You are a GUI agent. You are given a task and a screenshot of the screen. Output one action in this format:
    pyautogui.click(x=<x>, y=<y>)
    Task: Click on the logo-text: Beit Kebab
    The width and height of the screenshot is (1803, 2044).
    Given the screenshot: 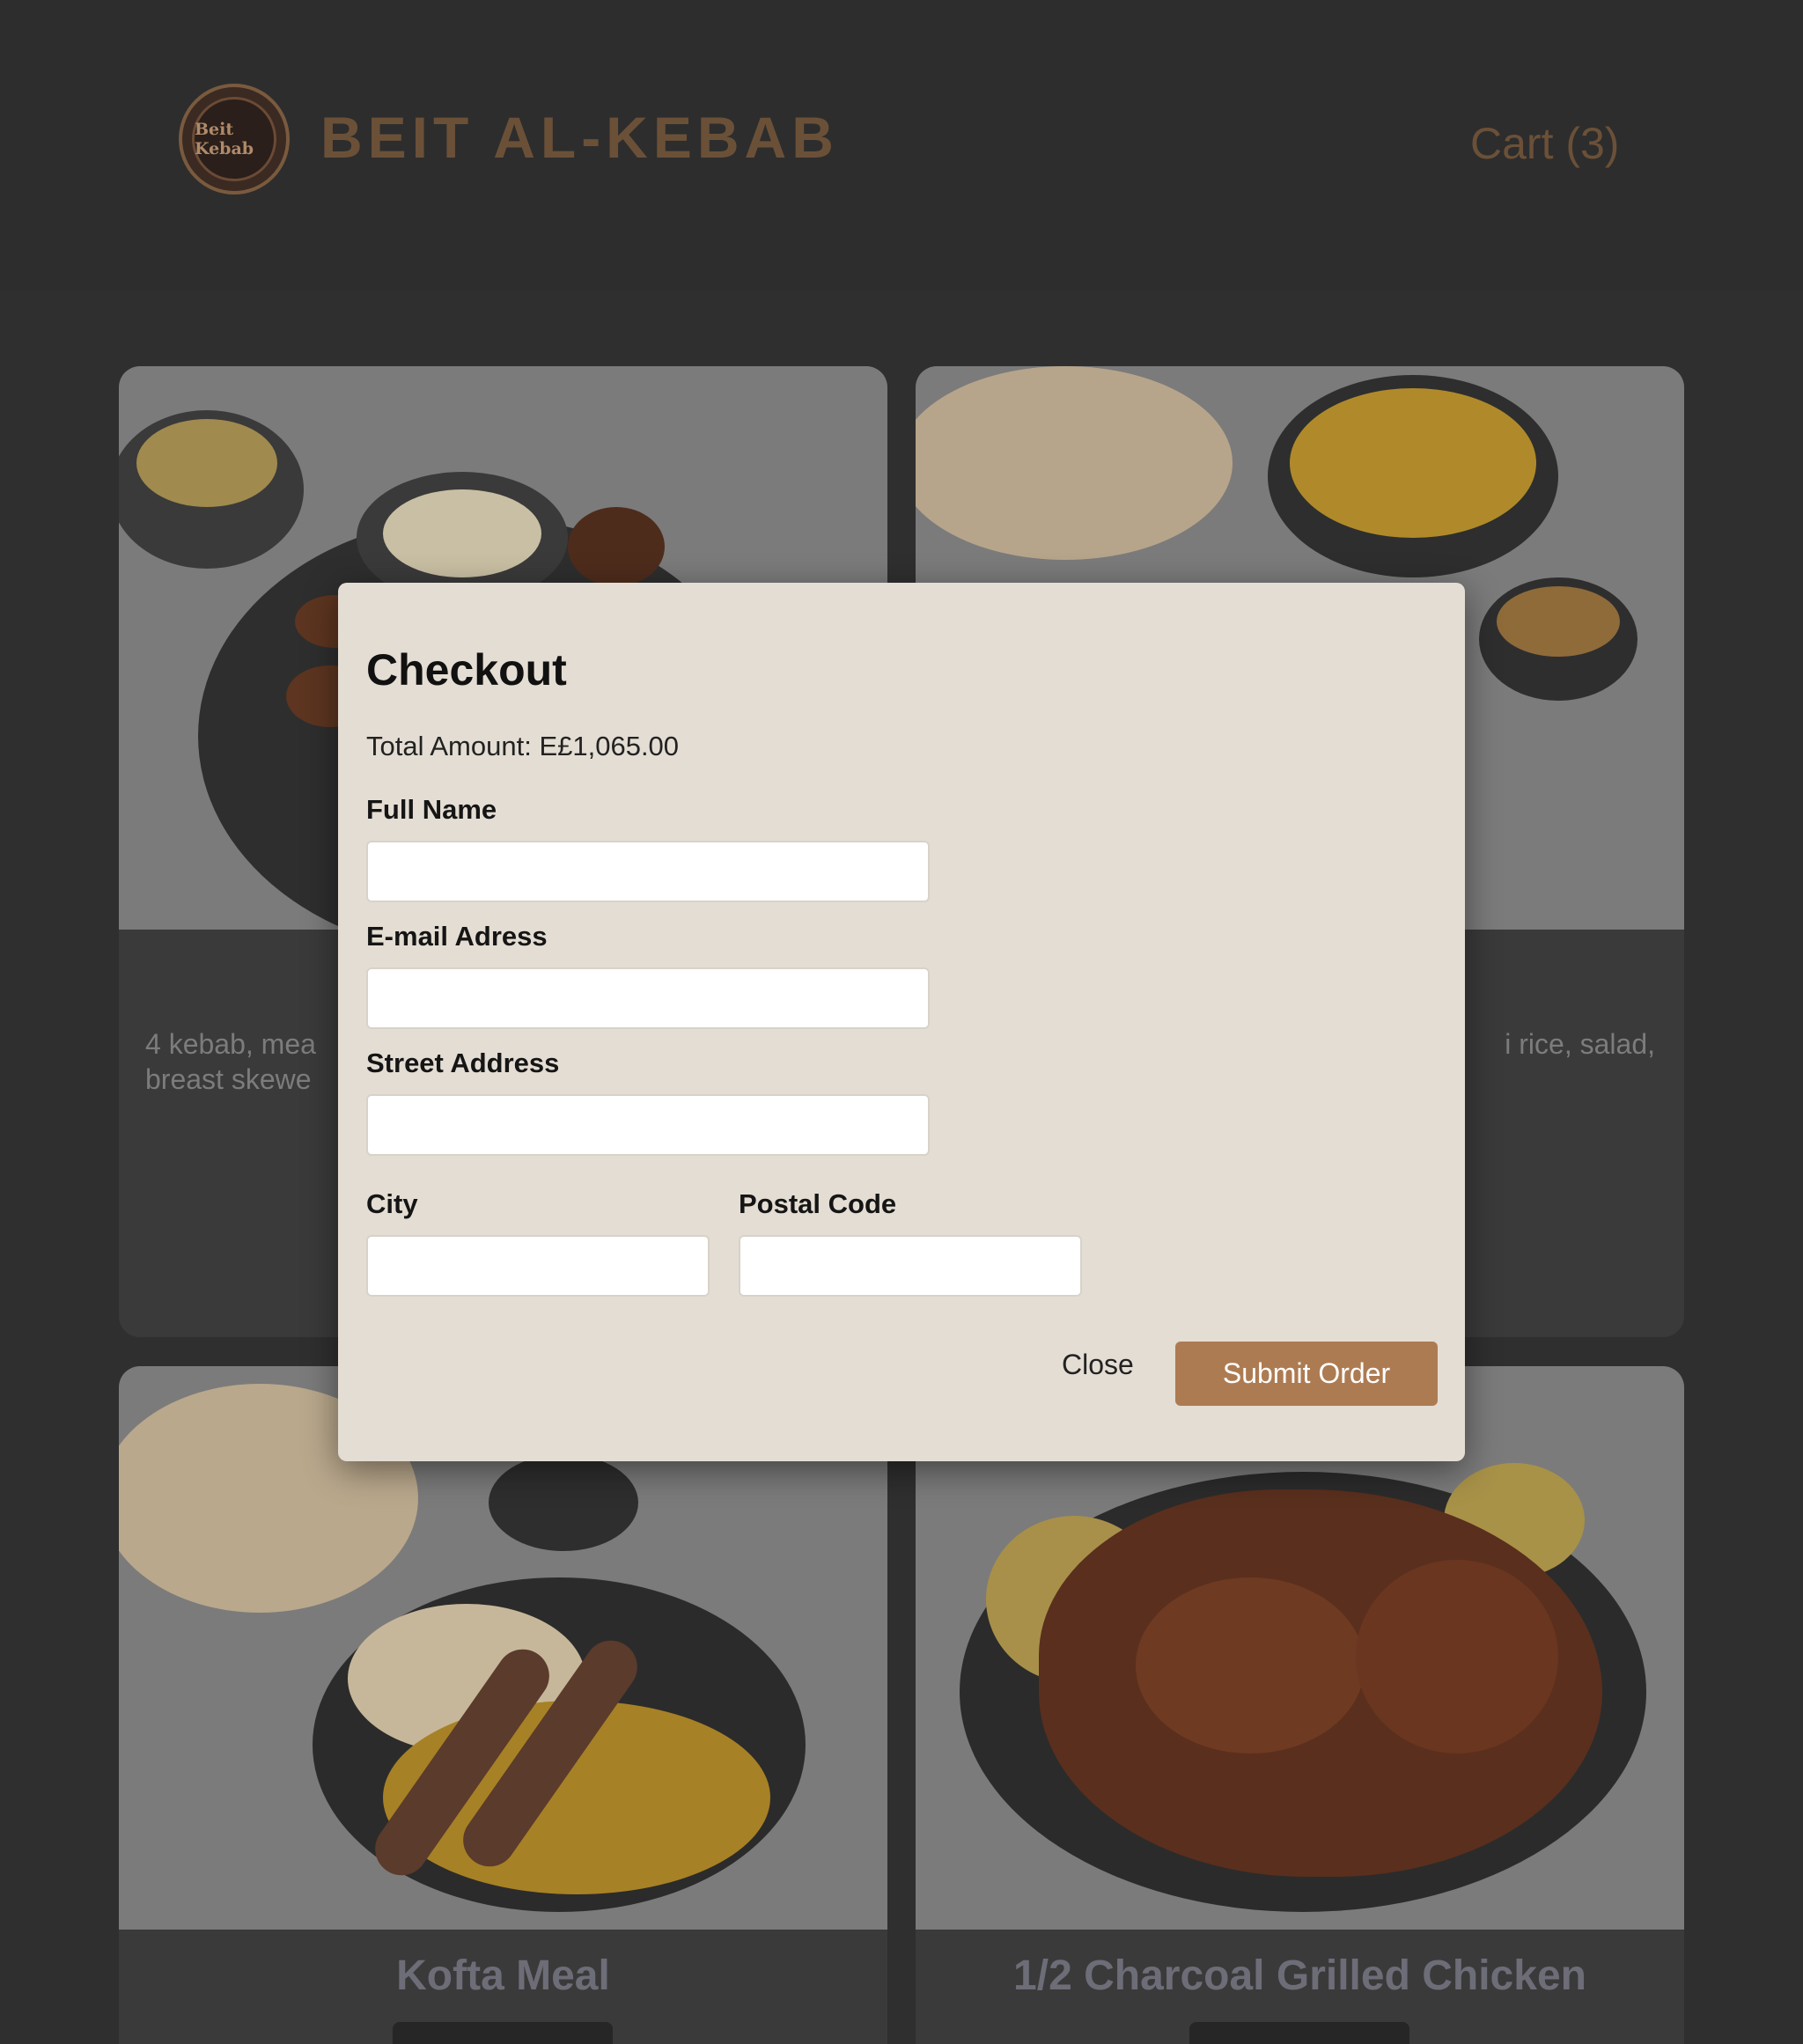 What is the action you would take?
    pyautogui.click(x=225, y=139)
    